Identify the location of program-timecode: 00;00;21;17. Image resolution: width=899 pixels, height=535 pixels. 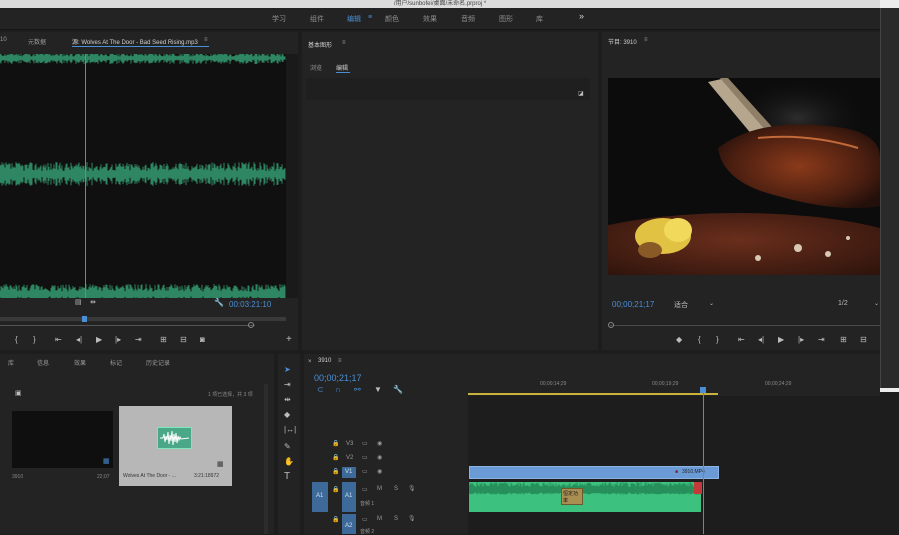
(633, 304).